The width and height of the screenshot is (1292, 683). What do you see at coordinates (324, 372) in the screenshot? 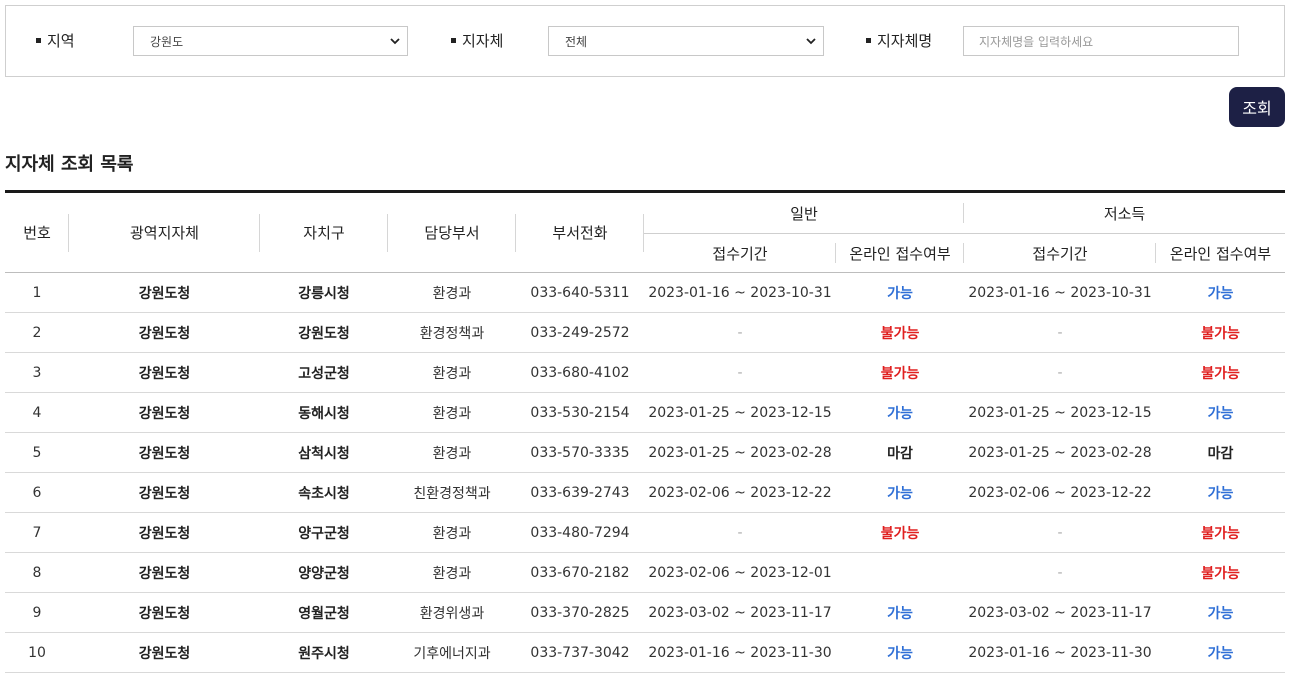
I see `cell-district: 고성군청` at bounding box center [324, 372].